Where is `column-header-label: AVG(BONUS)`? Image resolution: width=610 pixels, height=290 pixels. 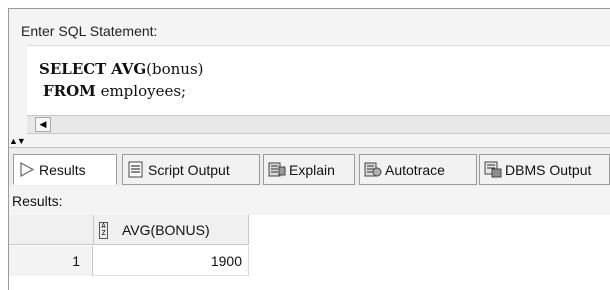 column-header-label: AVG(BONUS) is located at coordinates (166, 230).